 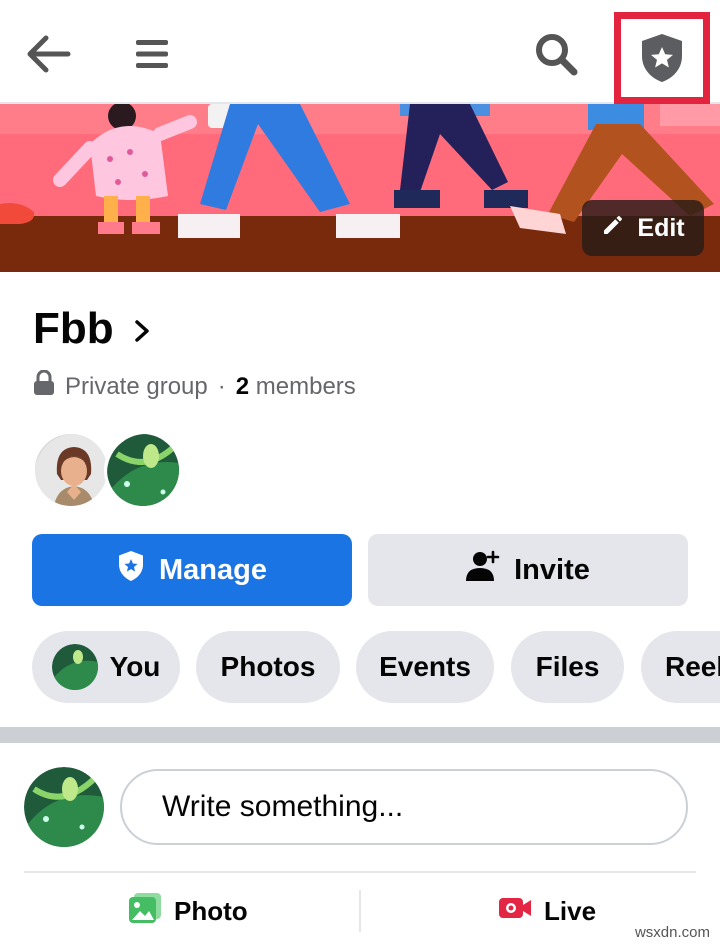 I want to click on edit-cover-button: Edit, so click(x=643, y=228).